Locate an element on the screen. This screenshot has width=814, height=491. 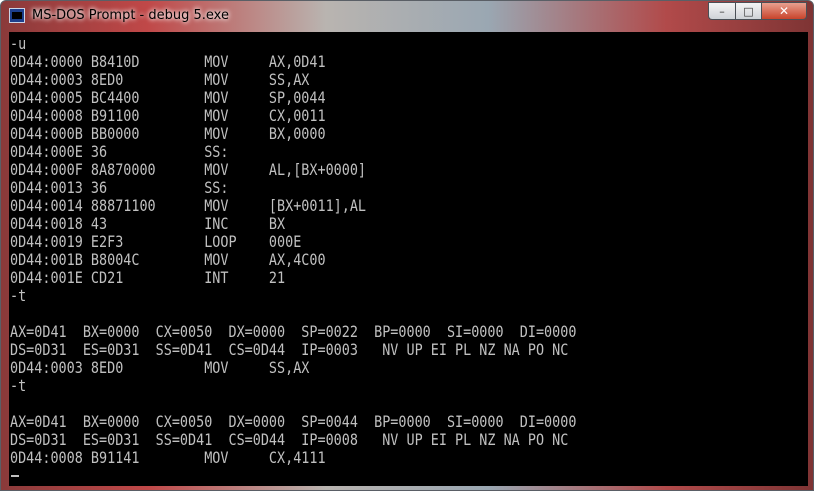
console-line: 0D44:0005 BC4400 MOV SP,0044 is located at coordinates (168, 97).